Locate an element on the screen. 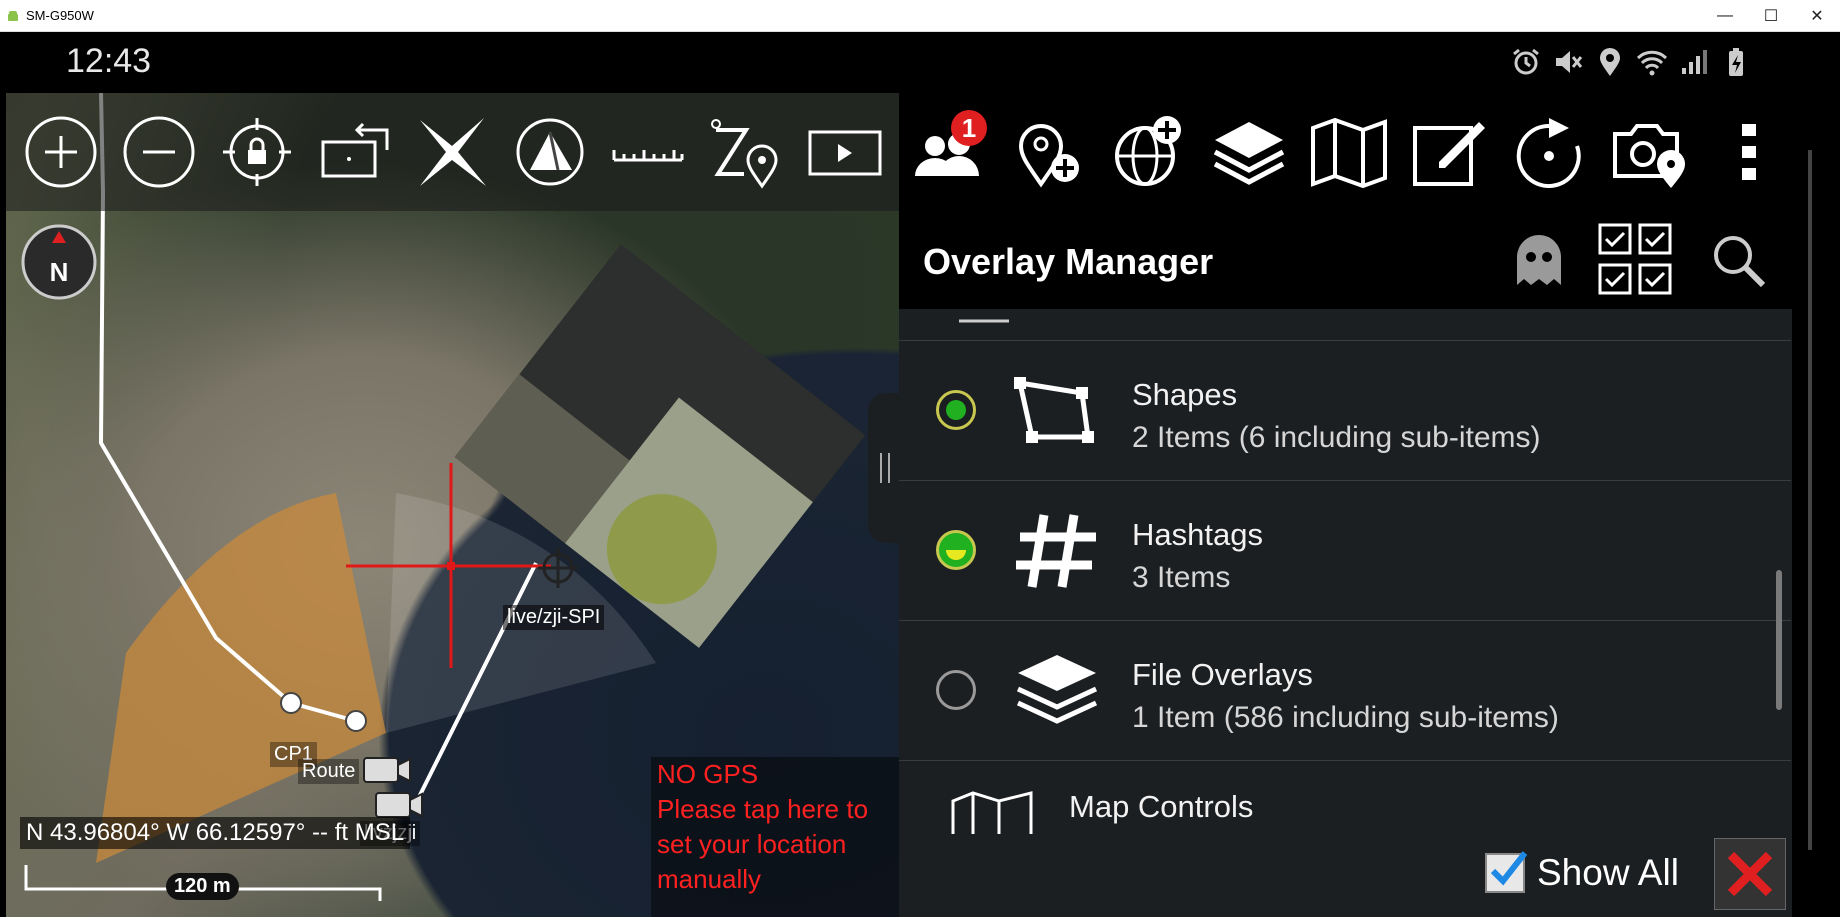 The height and width of the screenshot is (917, 1840). checklist-icon is located at coordinates (1635, 259).